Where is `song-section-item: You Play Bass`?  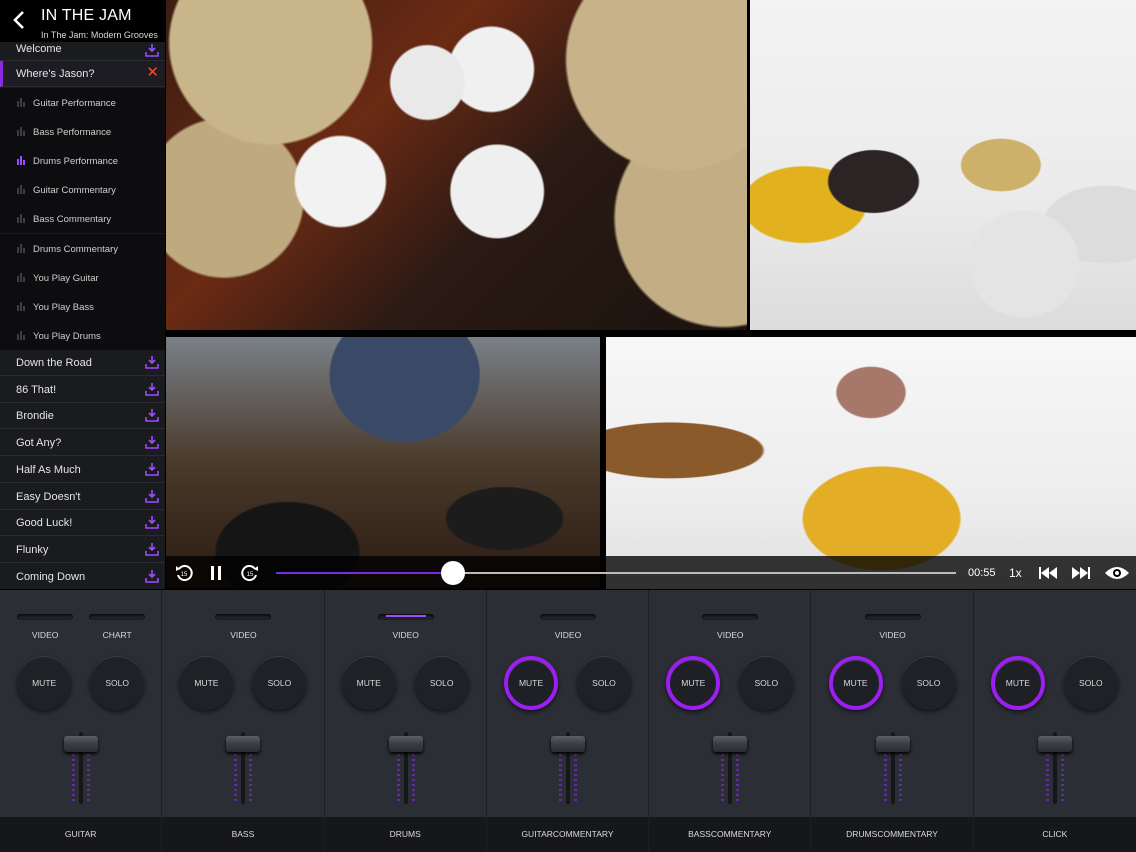 song-section-item: You Play Bass is located at coordinates (82, 306).